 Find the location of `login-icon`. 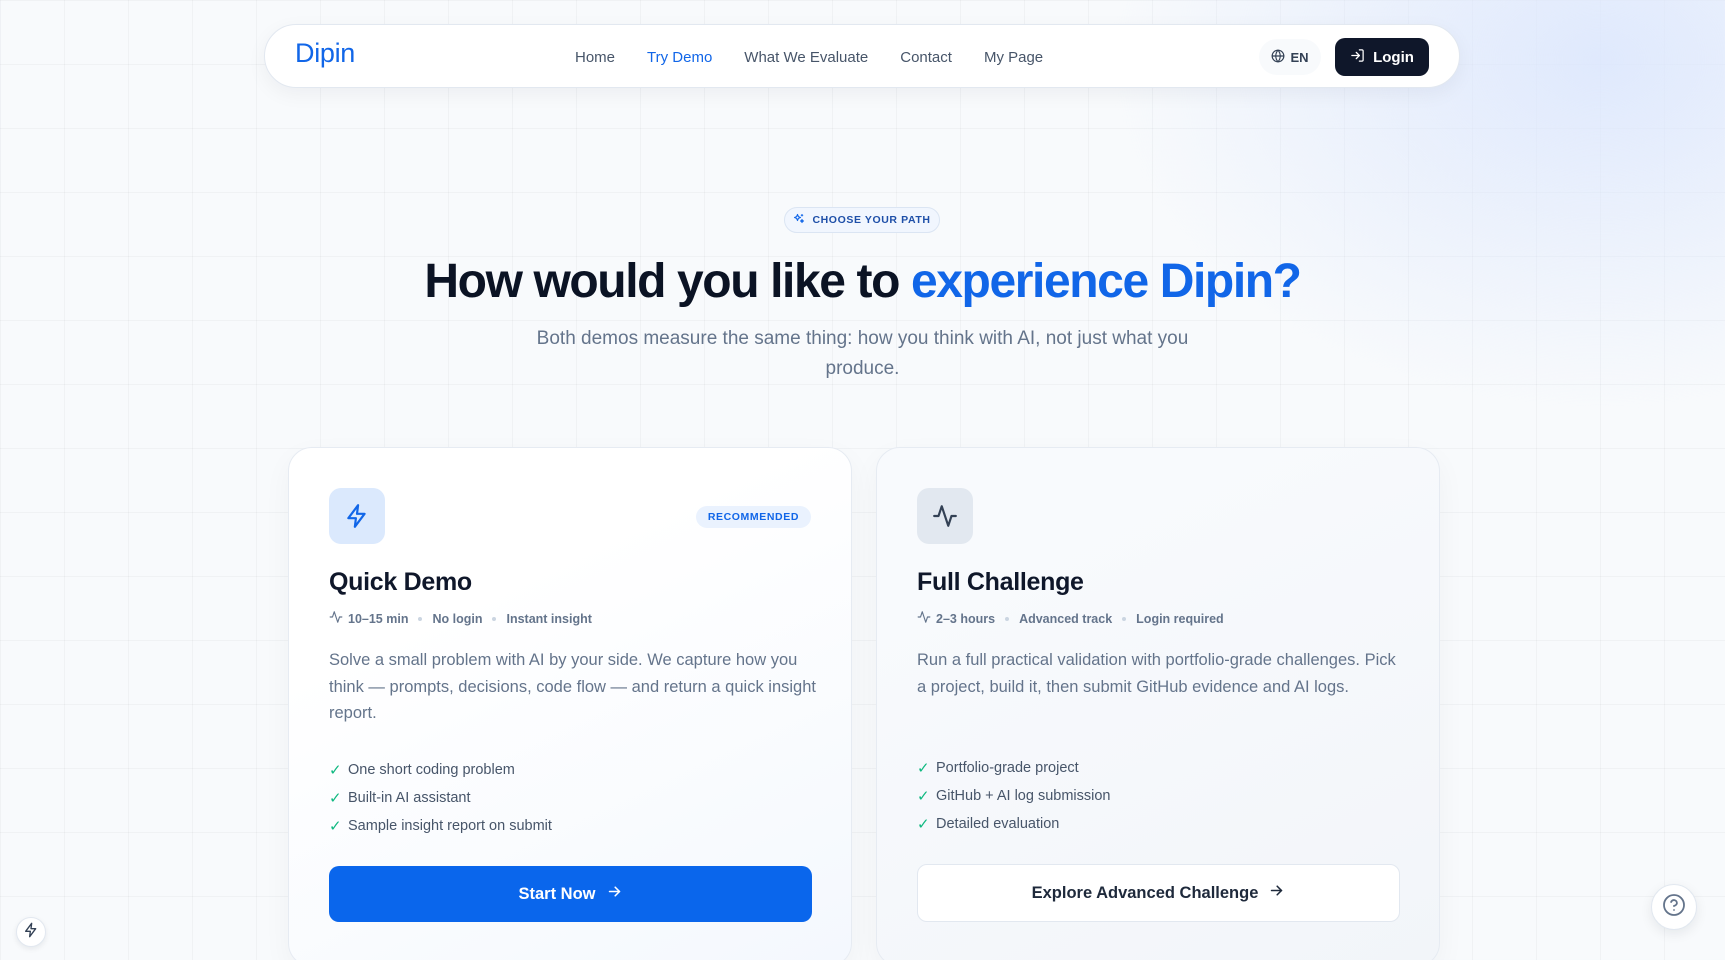

login-icon is located at coordinates (1357, 57).